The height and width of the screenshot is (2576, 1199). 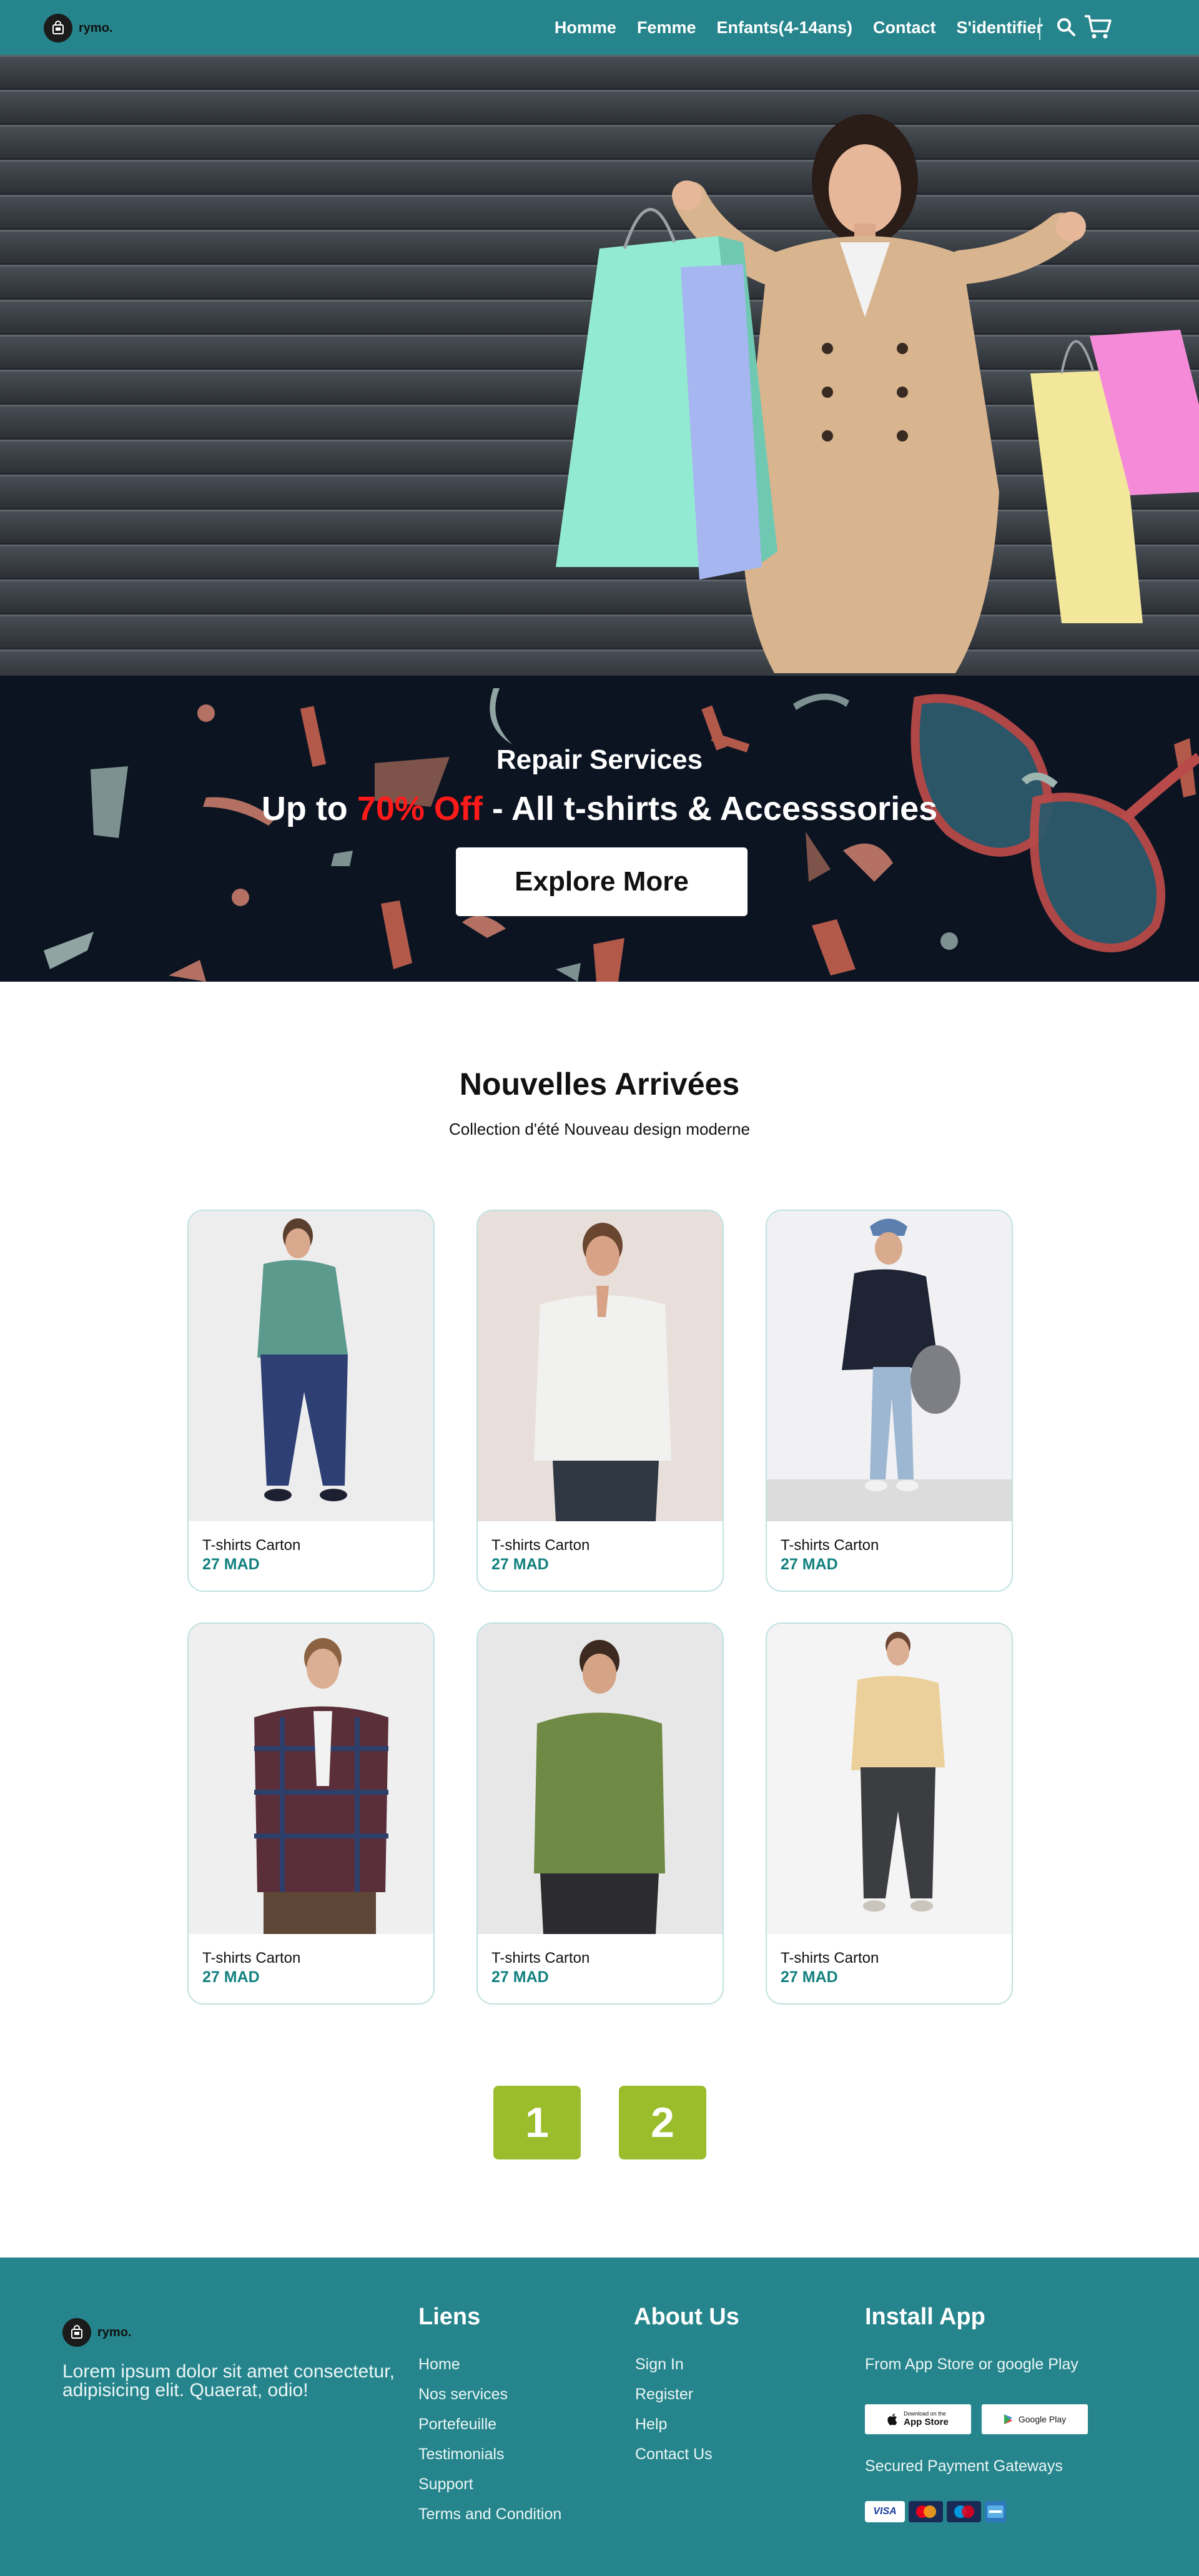 What do you see at coordinates (439, 2365) in the screenshot?
I see `footer-link-home: Home` at bounding box center [439, 2365].